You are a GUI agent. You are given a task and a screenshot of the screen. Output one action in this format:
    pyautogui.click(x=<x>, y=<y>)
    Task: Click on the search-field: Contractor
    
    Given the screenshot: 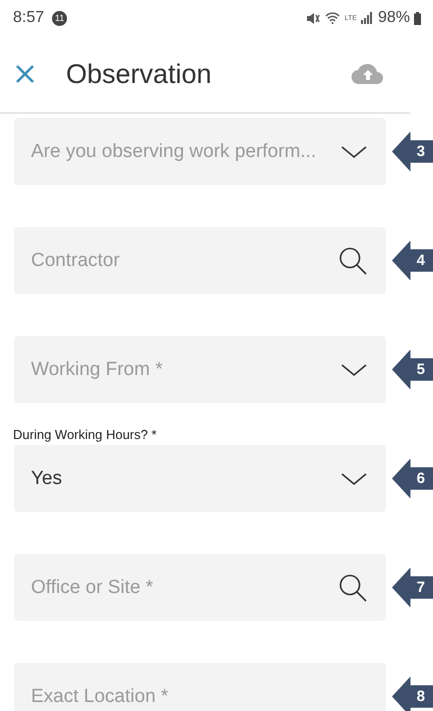 What is the action you would take?
    pyautogui.click(x=200, y=260)
    